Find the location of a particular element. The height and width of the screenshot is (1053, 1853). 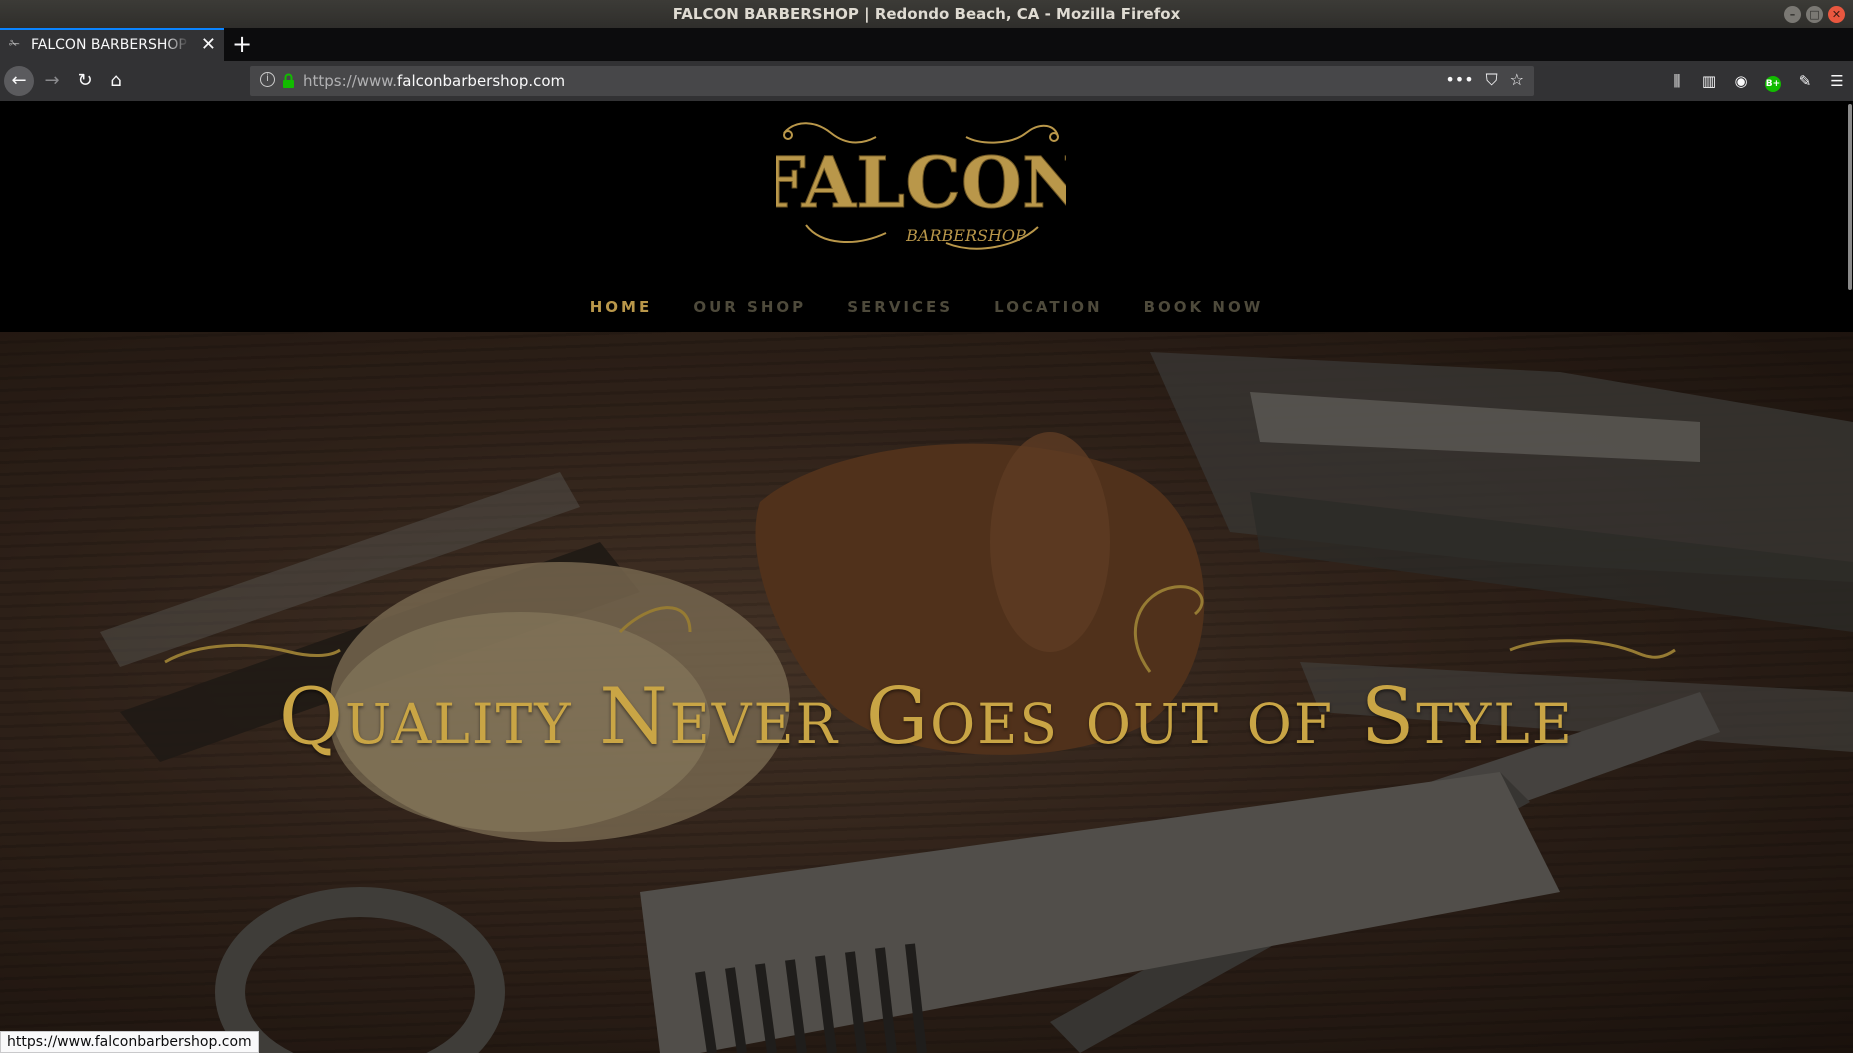

forward-button: → is located at coordinates (52, 81).